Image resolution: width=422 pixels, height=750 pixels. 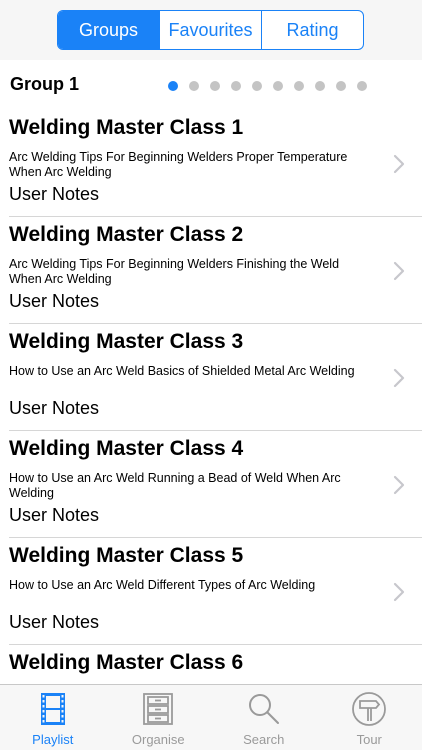 What do you see at coordinates (264, 739) in the screenshot?
I see `tab-label: Search` at bounding box center [264, 739].